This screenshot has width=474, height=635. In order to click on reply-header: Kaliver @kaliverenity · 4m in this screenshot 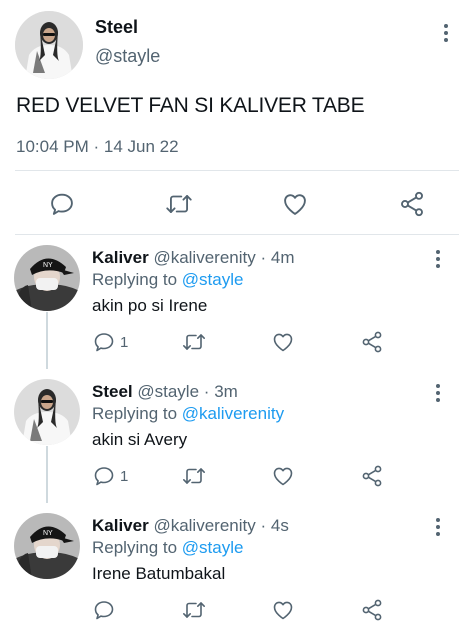, I will do `click(193, 258)`.